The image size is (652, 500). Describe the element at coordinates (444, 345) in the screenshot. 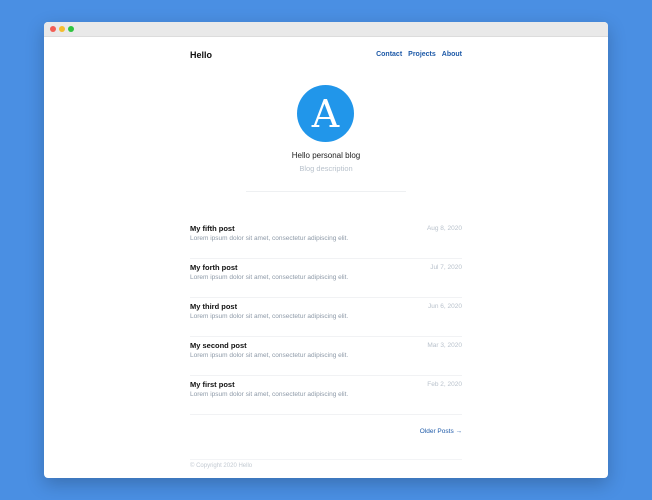

I see `post-date: Mar 3, 2020` at that location.